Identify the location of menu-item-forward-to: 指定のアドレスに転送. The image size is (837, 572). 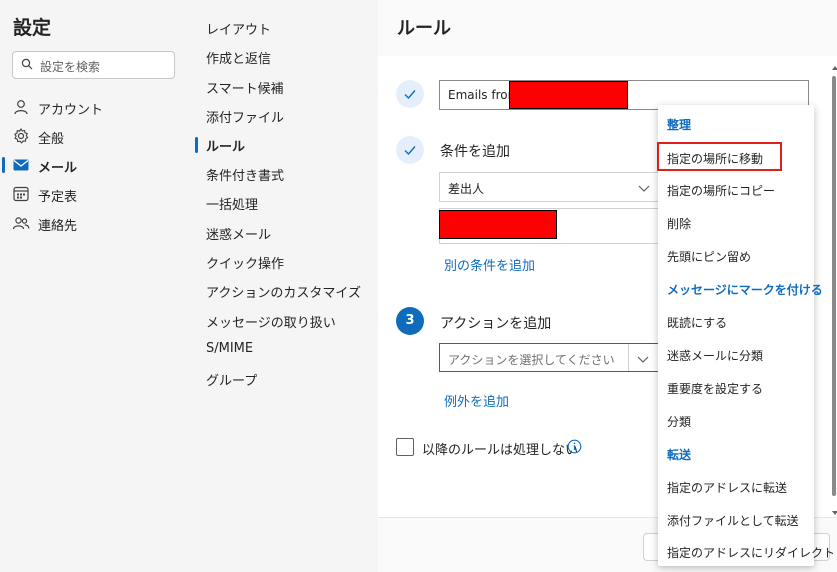
(727, 487).